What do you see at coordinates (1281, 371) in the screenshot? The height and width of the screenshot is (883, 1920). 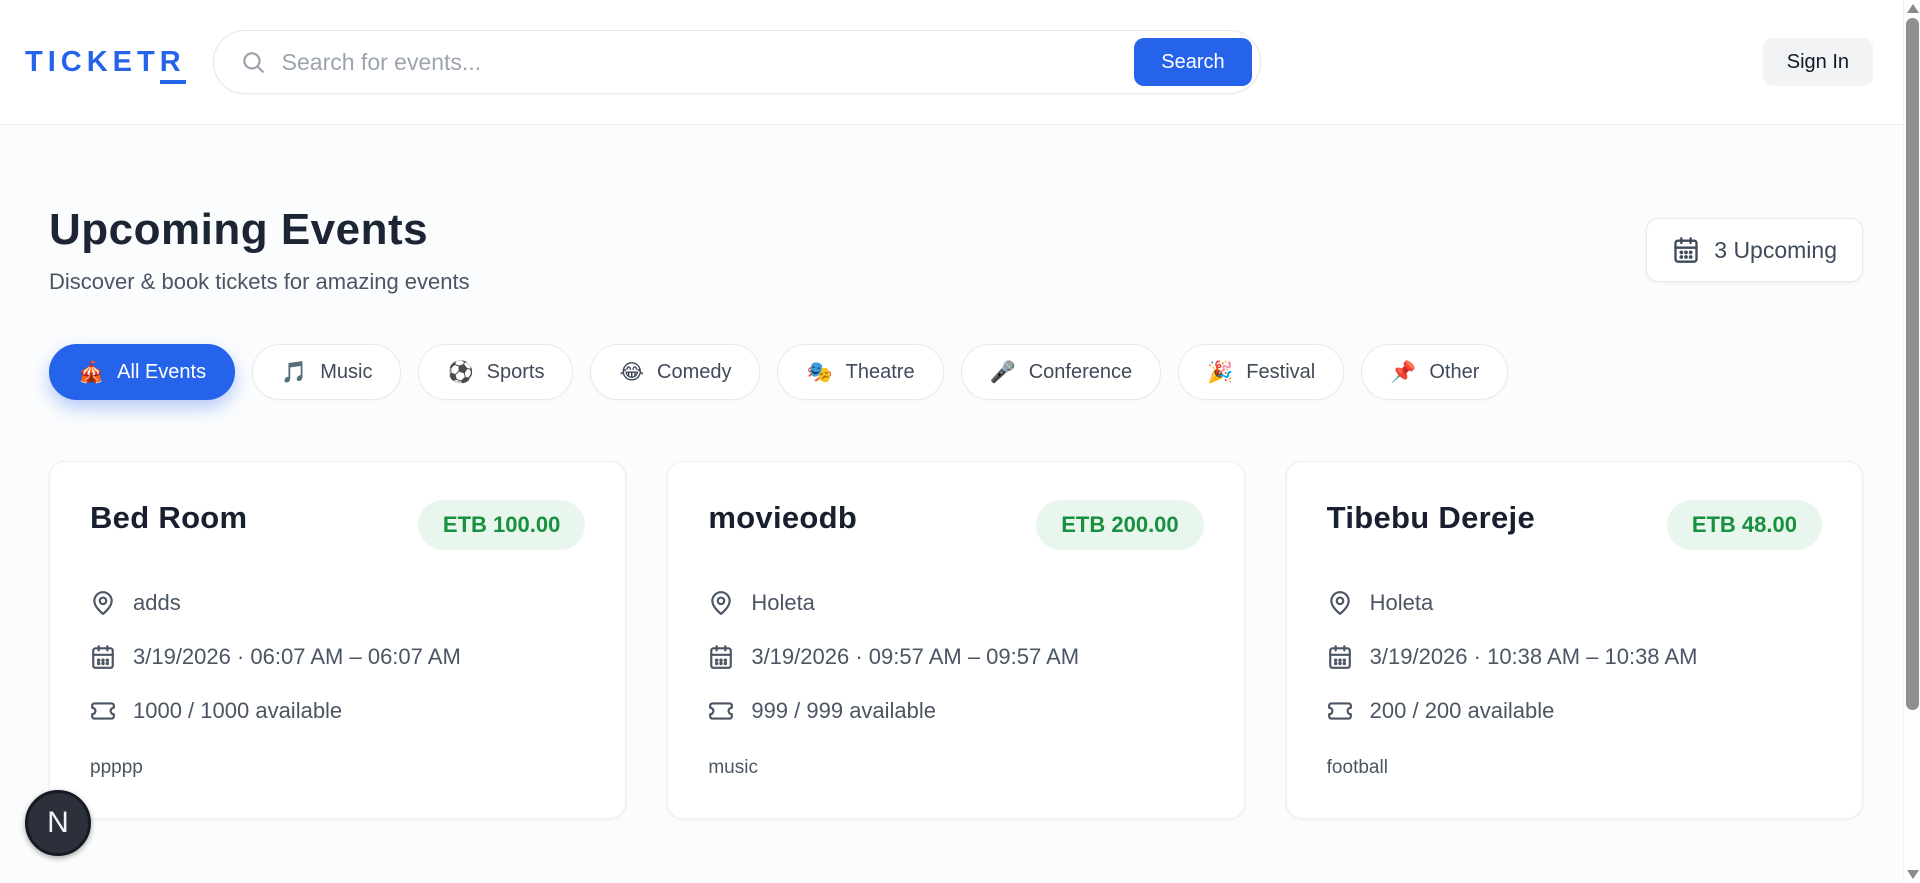 I see `filter-label: Festival` at bounding box center [1281, 371].